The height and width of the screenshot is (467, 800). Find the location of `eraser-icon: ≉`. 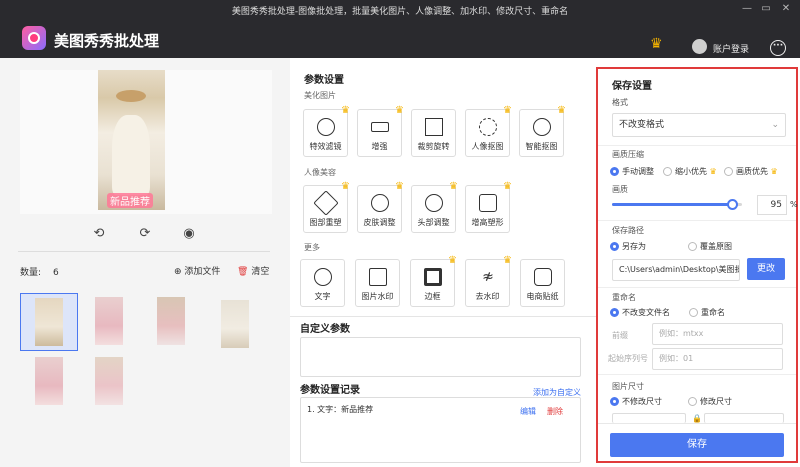

eraser-icon: ≉ is located at coordinates (488, 277).